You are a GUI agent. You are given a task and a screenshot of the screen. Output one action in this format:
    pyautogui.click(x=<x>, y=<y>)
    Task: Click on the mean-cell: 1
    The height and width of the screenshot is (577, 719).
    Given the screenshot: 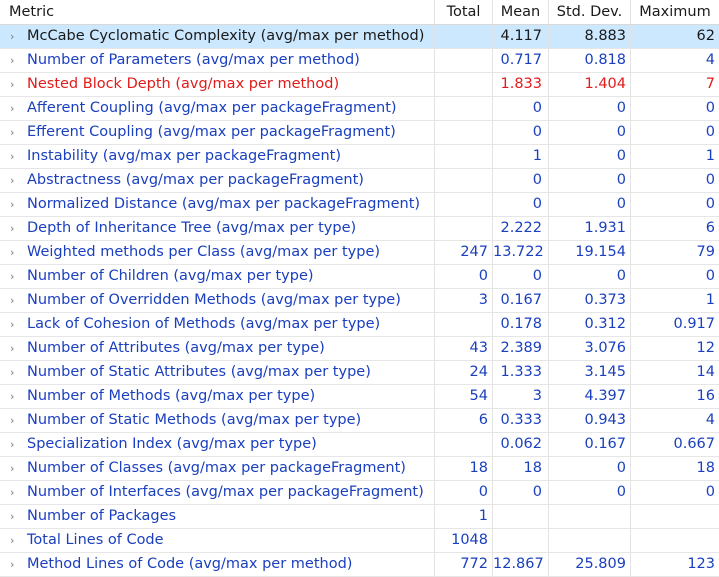 What is the action you would take?
    pyautogui.click(x=521, y=156)
    